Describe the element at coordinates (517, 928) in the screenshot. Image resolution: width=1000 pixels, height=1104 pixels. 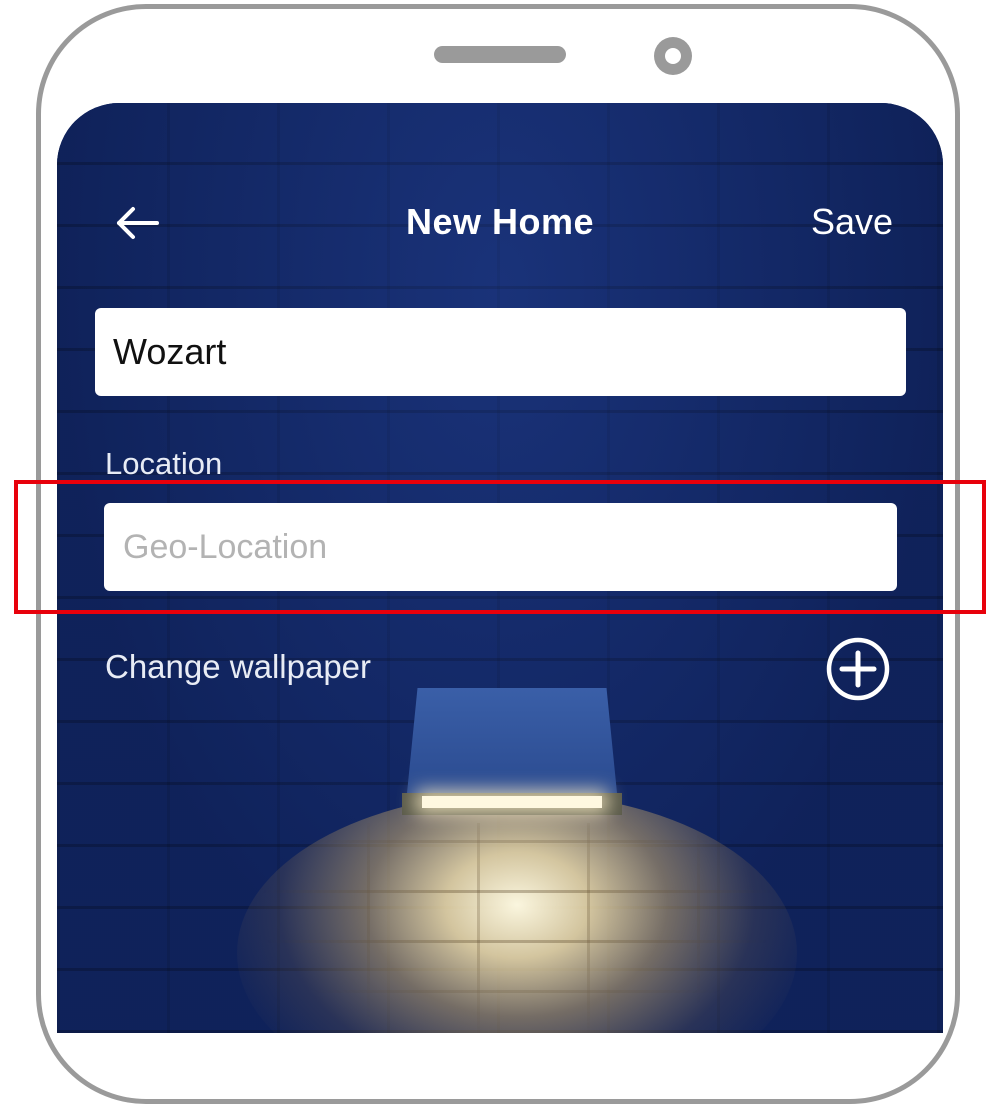
I see `lit-bricks` at that location.